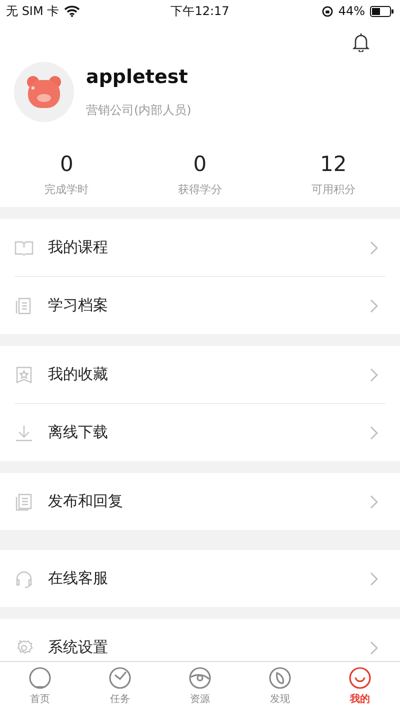  I want to click on eye-icon, so click(200, 678).